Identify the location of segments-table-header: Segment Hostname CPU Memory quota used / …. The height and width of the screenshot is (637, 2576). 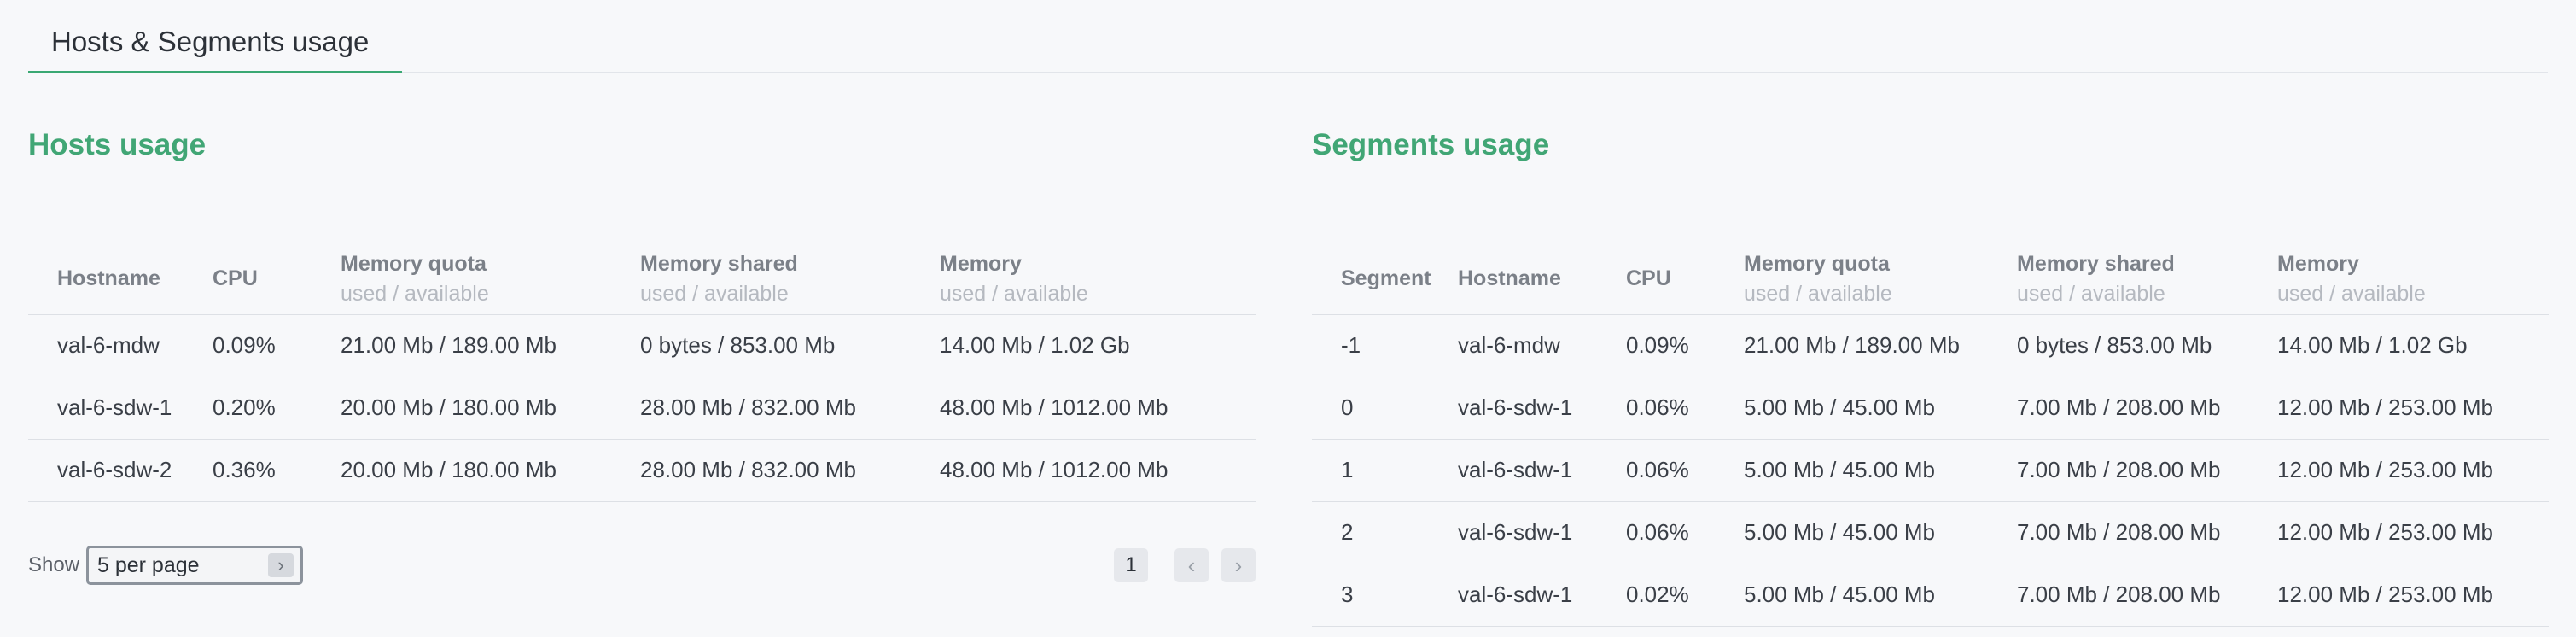
(1930, 279).